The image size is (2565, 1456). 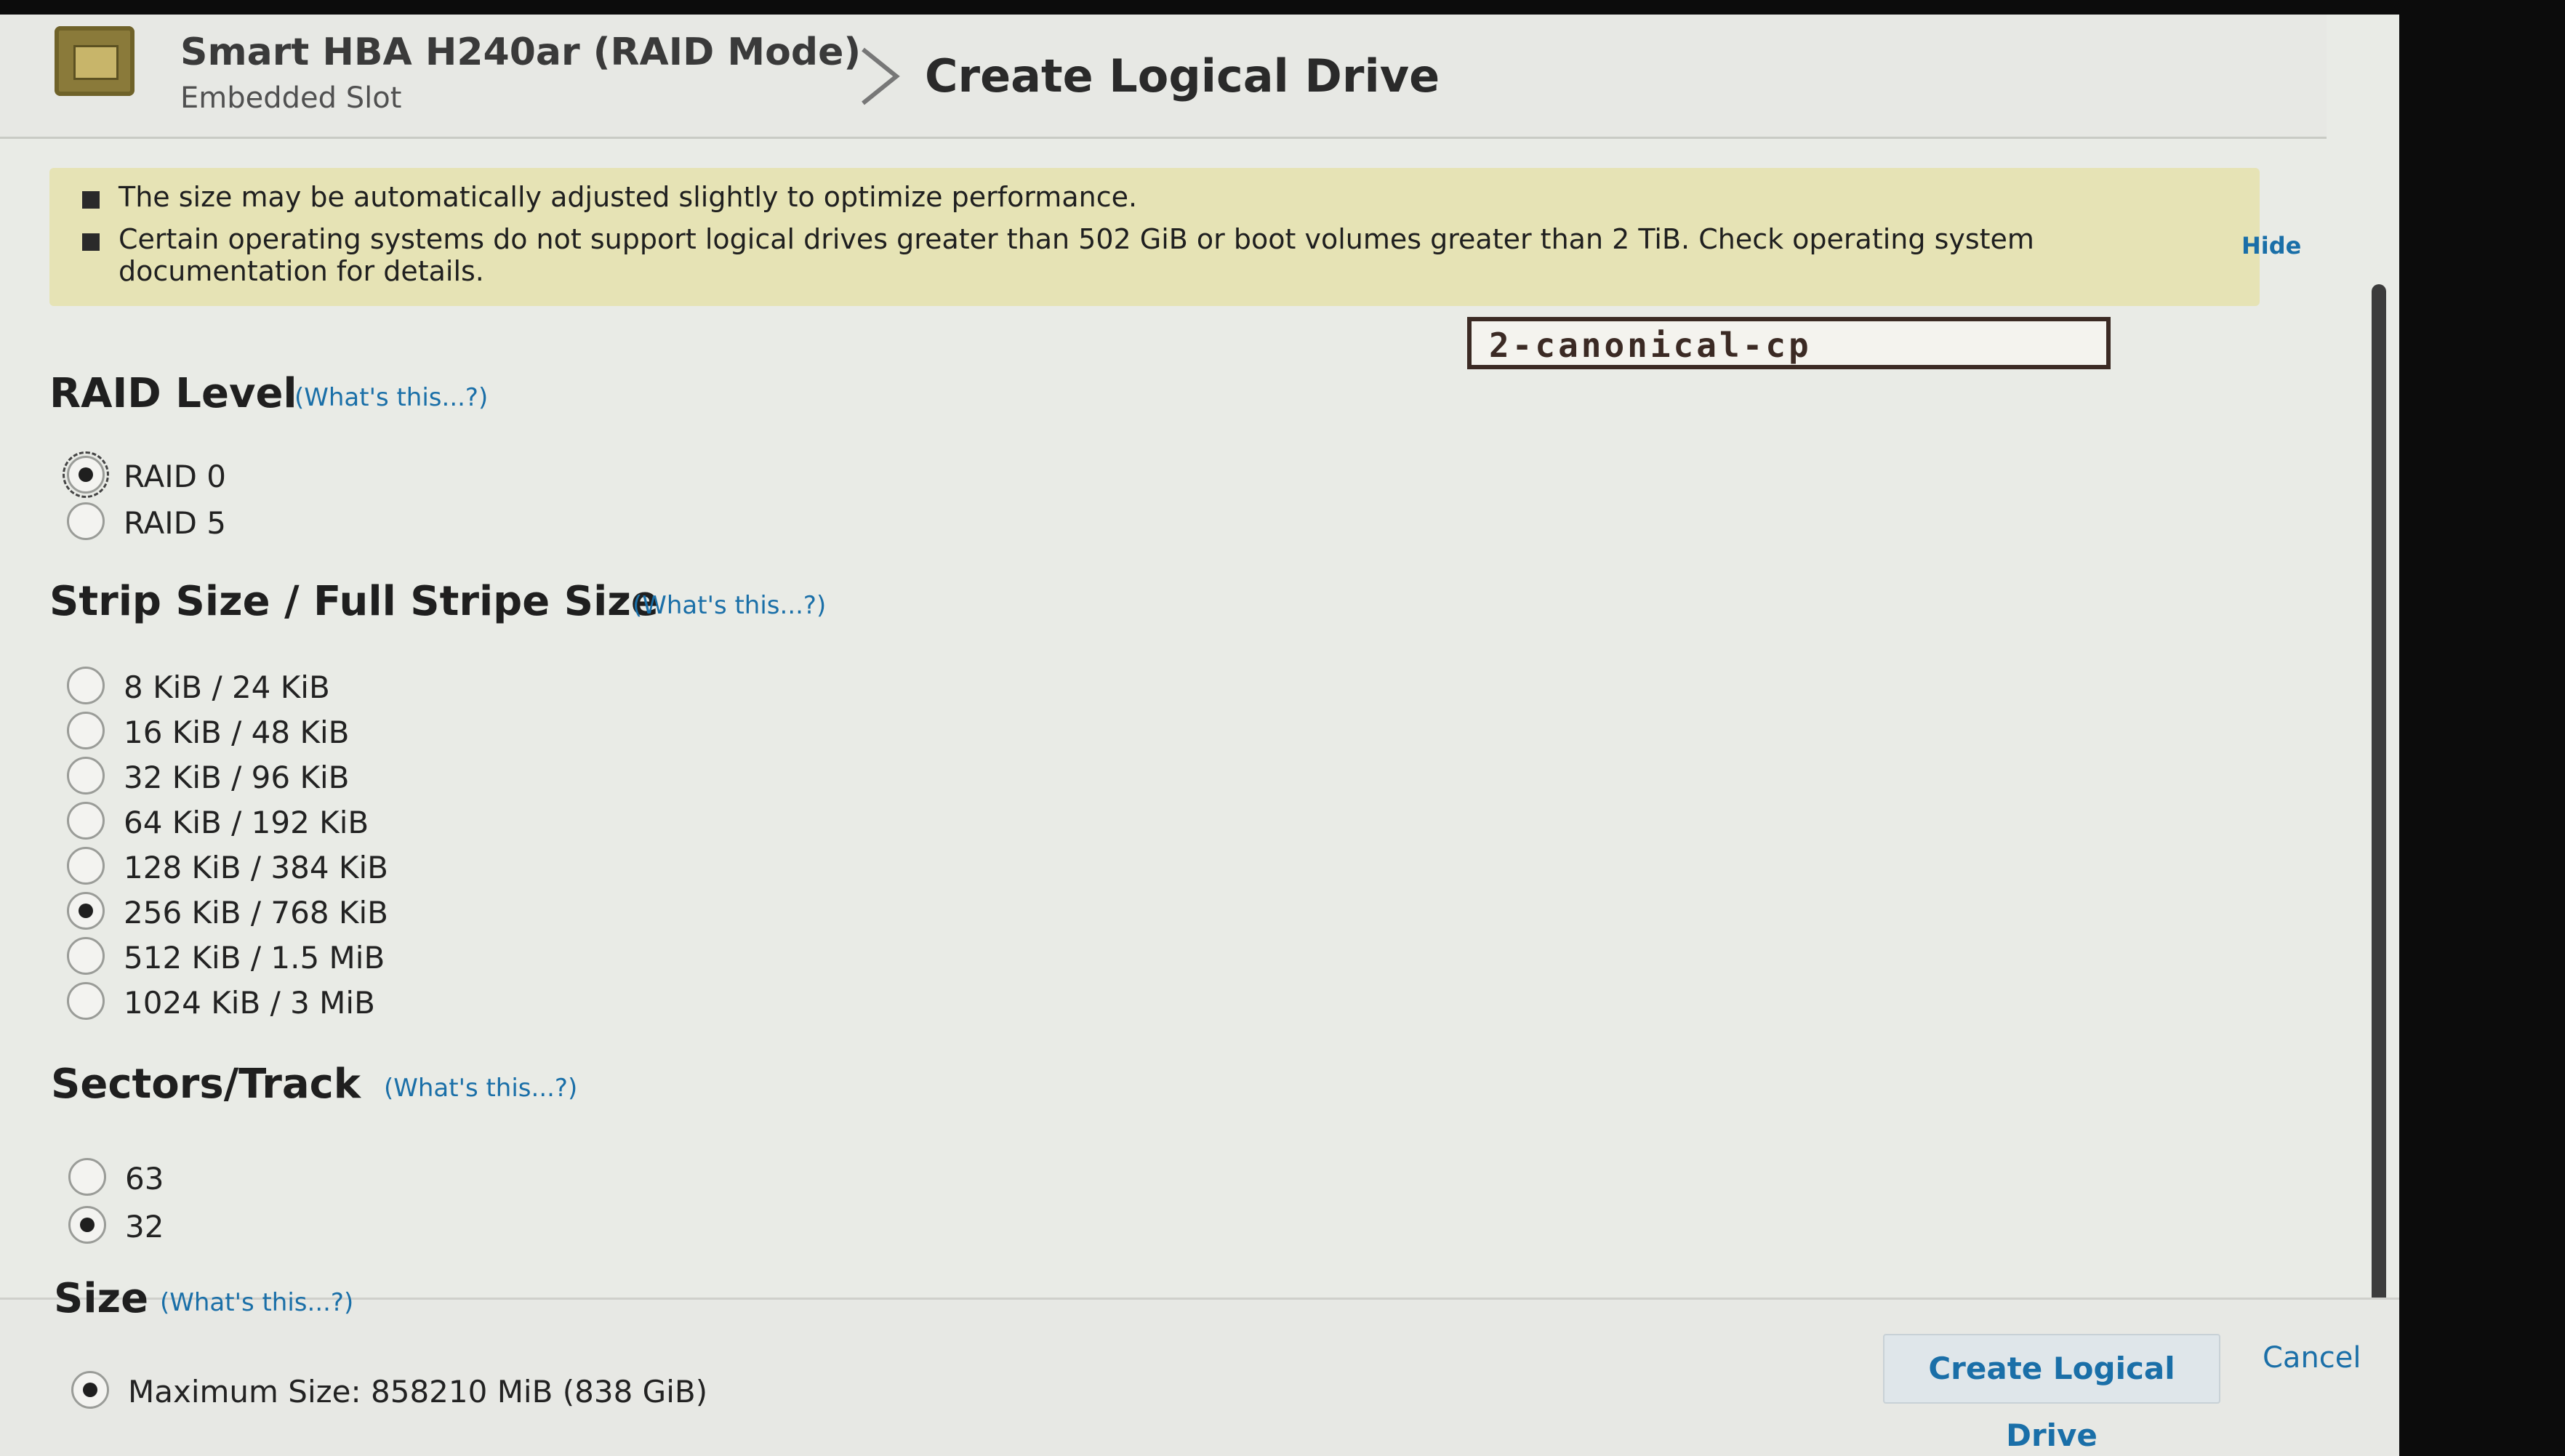 I want to click on label-sticker: 2-canonical-cp, so click(x=1789, y=343).